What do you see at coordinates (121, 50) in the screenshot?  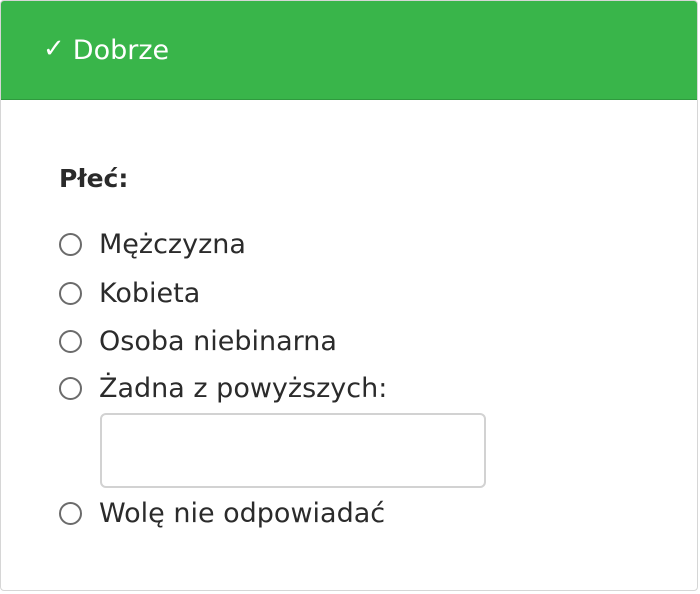 I see `header-title: Dobrze` at bounding box center [121, 50].